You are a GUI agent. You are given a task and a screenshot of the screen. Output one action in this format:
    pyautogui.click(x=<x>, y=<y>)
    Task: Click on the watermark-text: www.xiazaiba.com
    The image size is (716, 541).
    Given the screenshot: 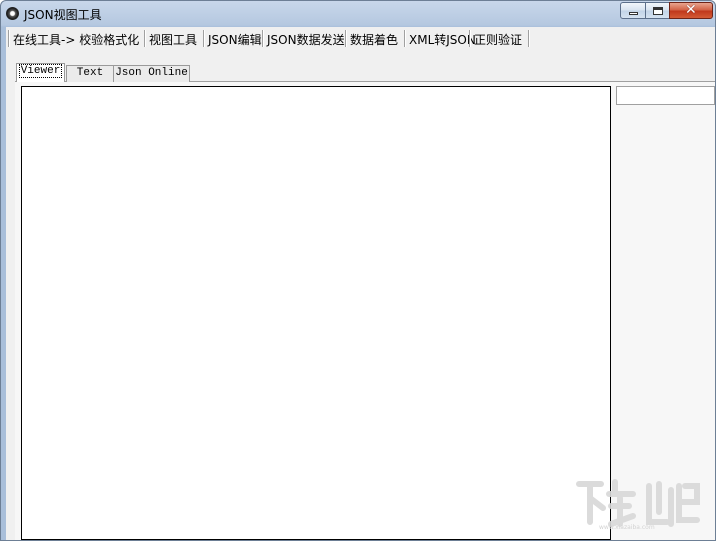 What is the action you would take?
    pyautogui.click(x=627, y=527)
    